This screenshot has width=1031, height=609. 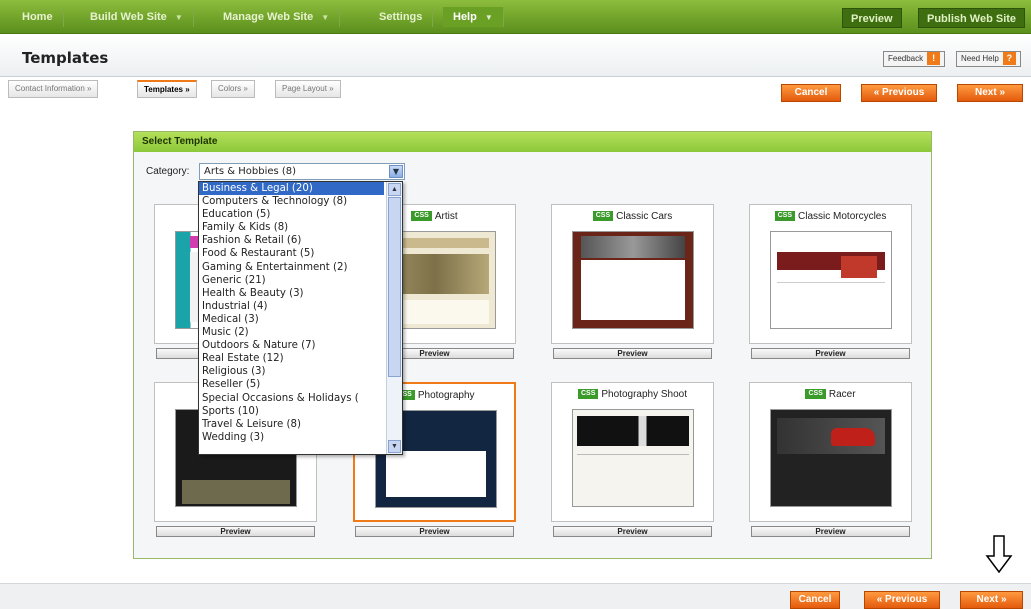 What do you see at coordinates (277, 17) in the screenshot?
I see `nav-manage-web-site: Manage Web Site ▼` at bounding box center [277, 17].